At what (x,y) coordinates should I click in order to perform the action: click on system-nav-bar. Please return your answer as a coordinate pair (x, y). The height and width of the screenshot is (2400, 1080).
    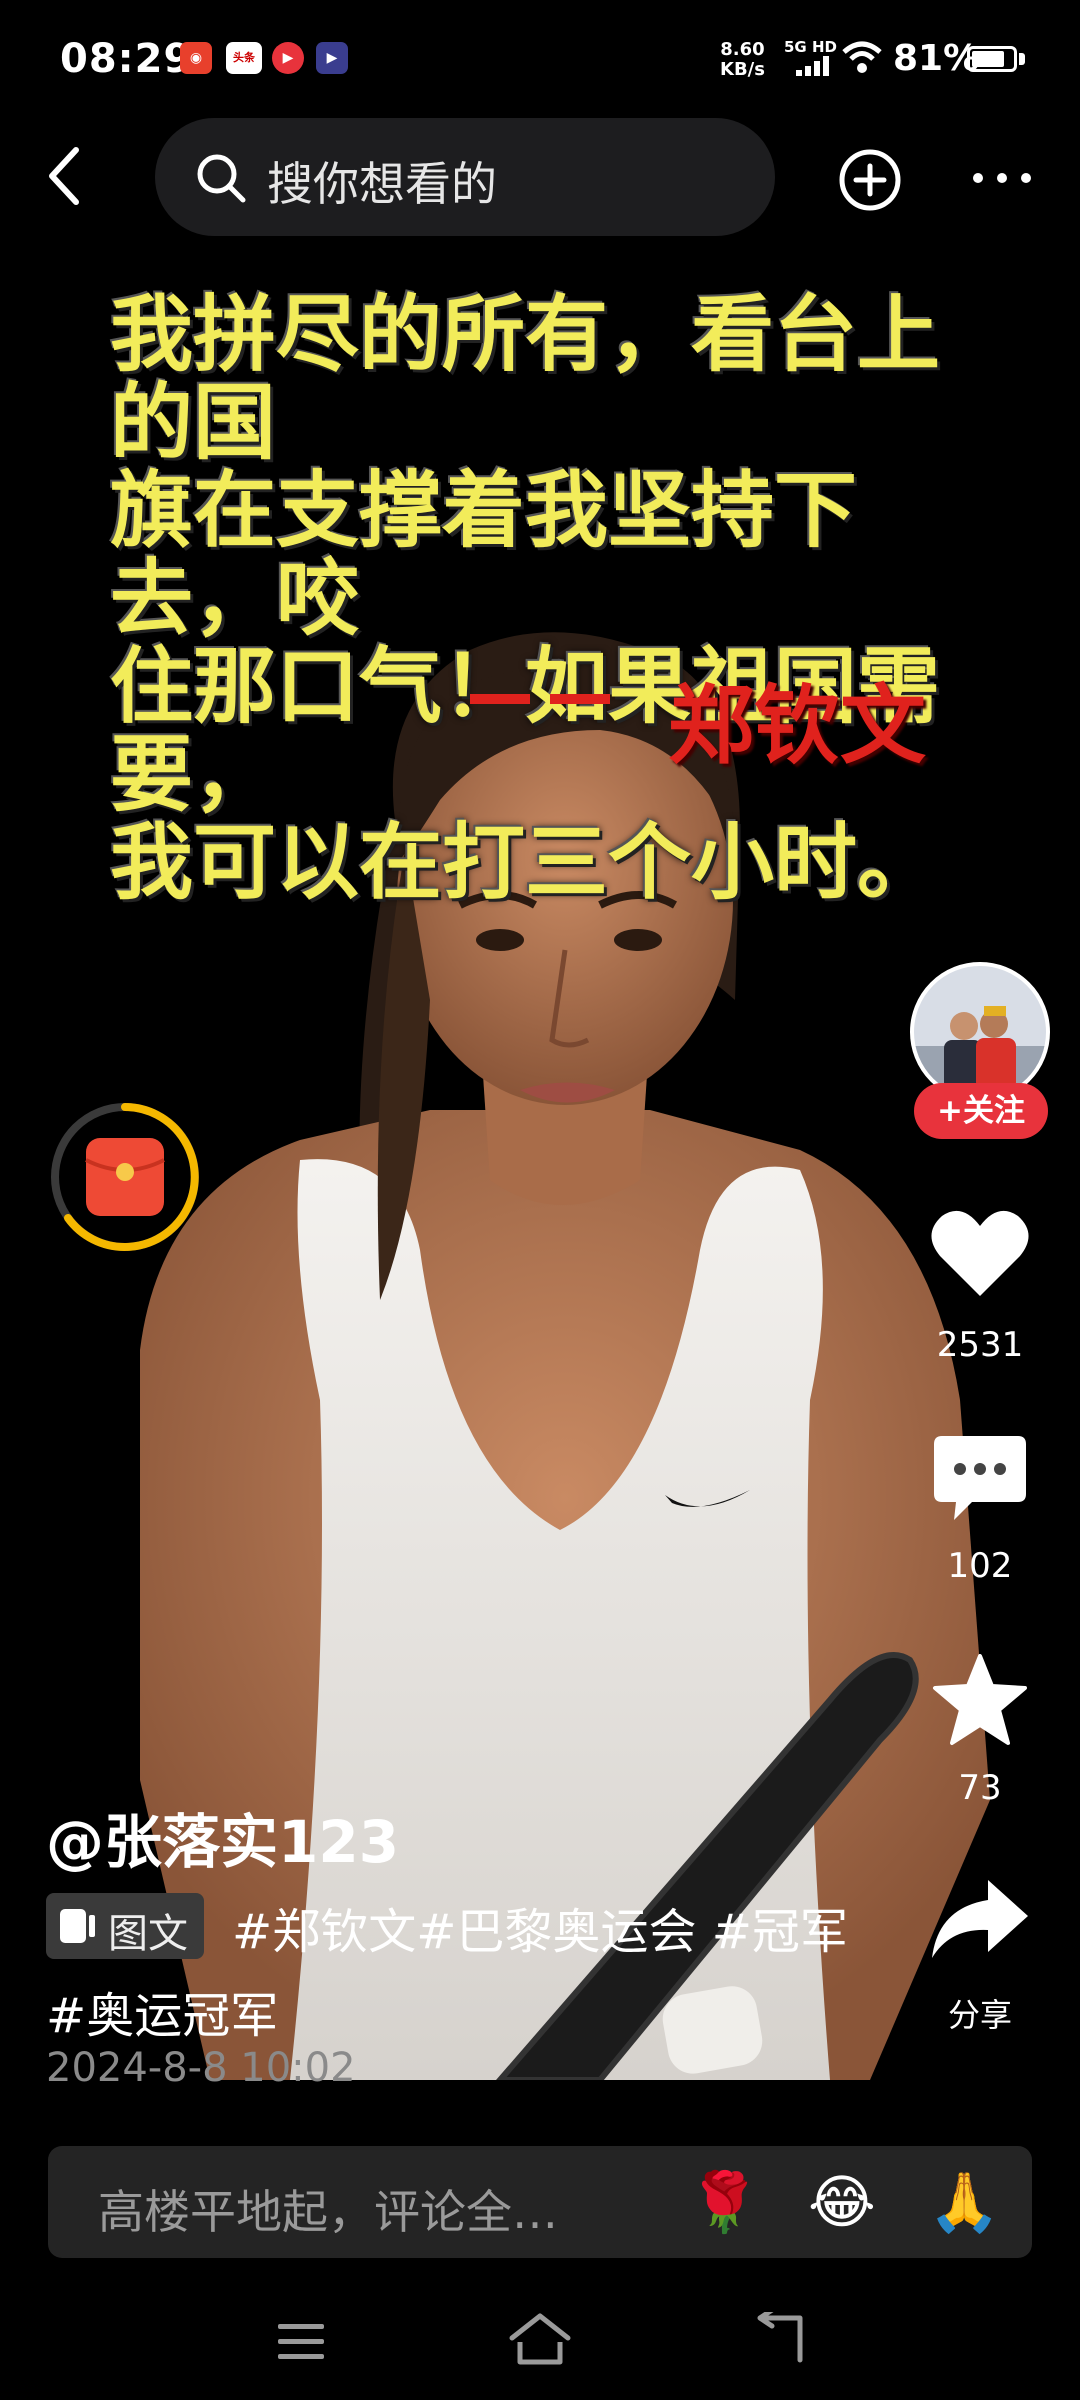
    Looking at the image, I should click on (540, 2340).